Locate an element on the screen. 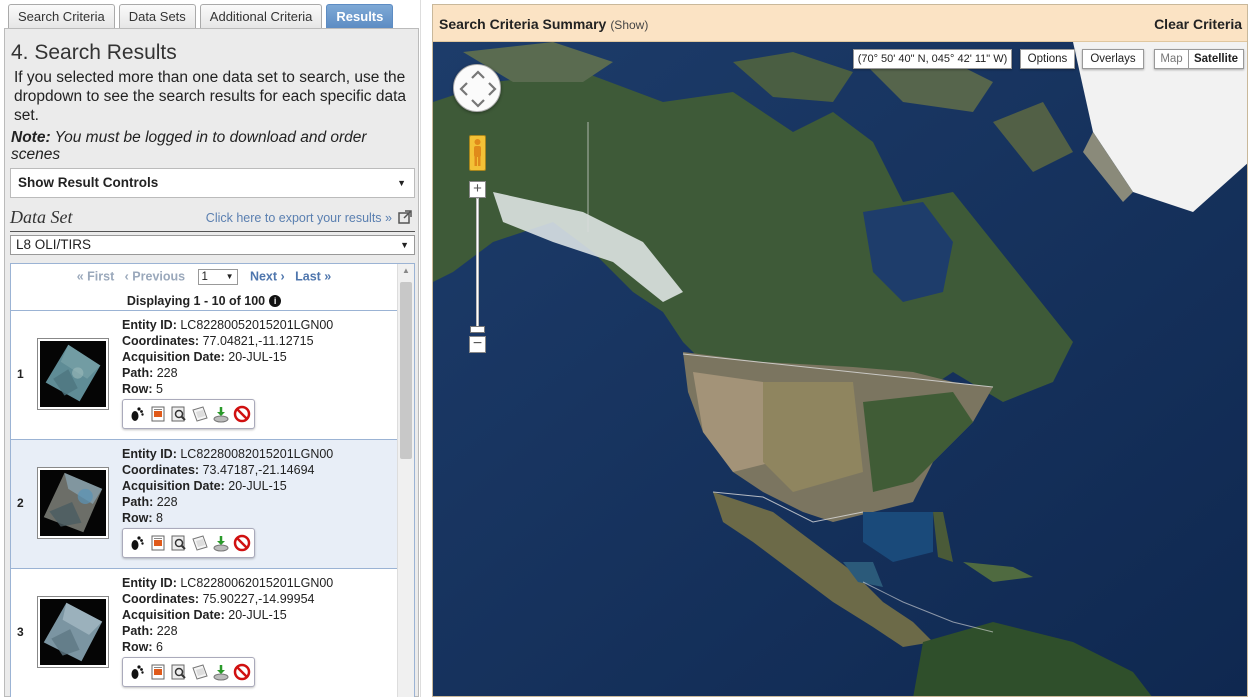  page-select-value: 1 is located at coordinates (204, 277).